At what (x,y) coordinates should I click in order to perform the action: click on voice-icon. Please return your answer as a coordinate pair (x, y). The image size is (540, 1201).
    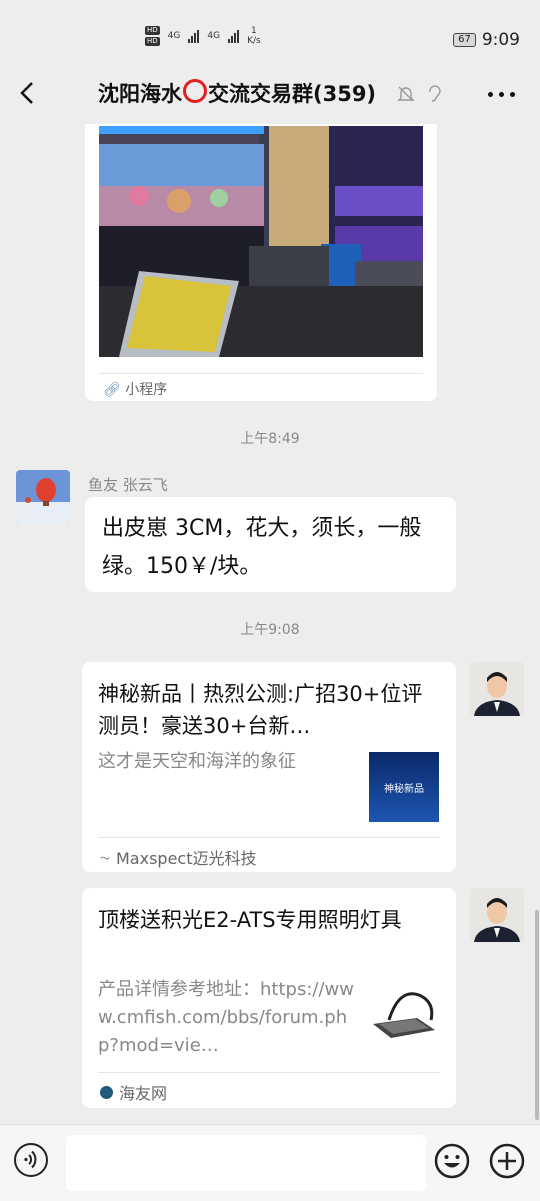
    Looking at the image, I should click on (30, 1159).